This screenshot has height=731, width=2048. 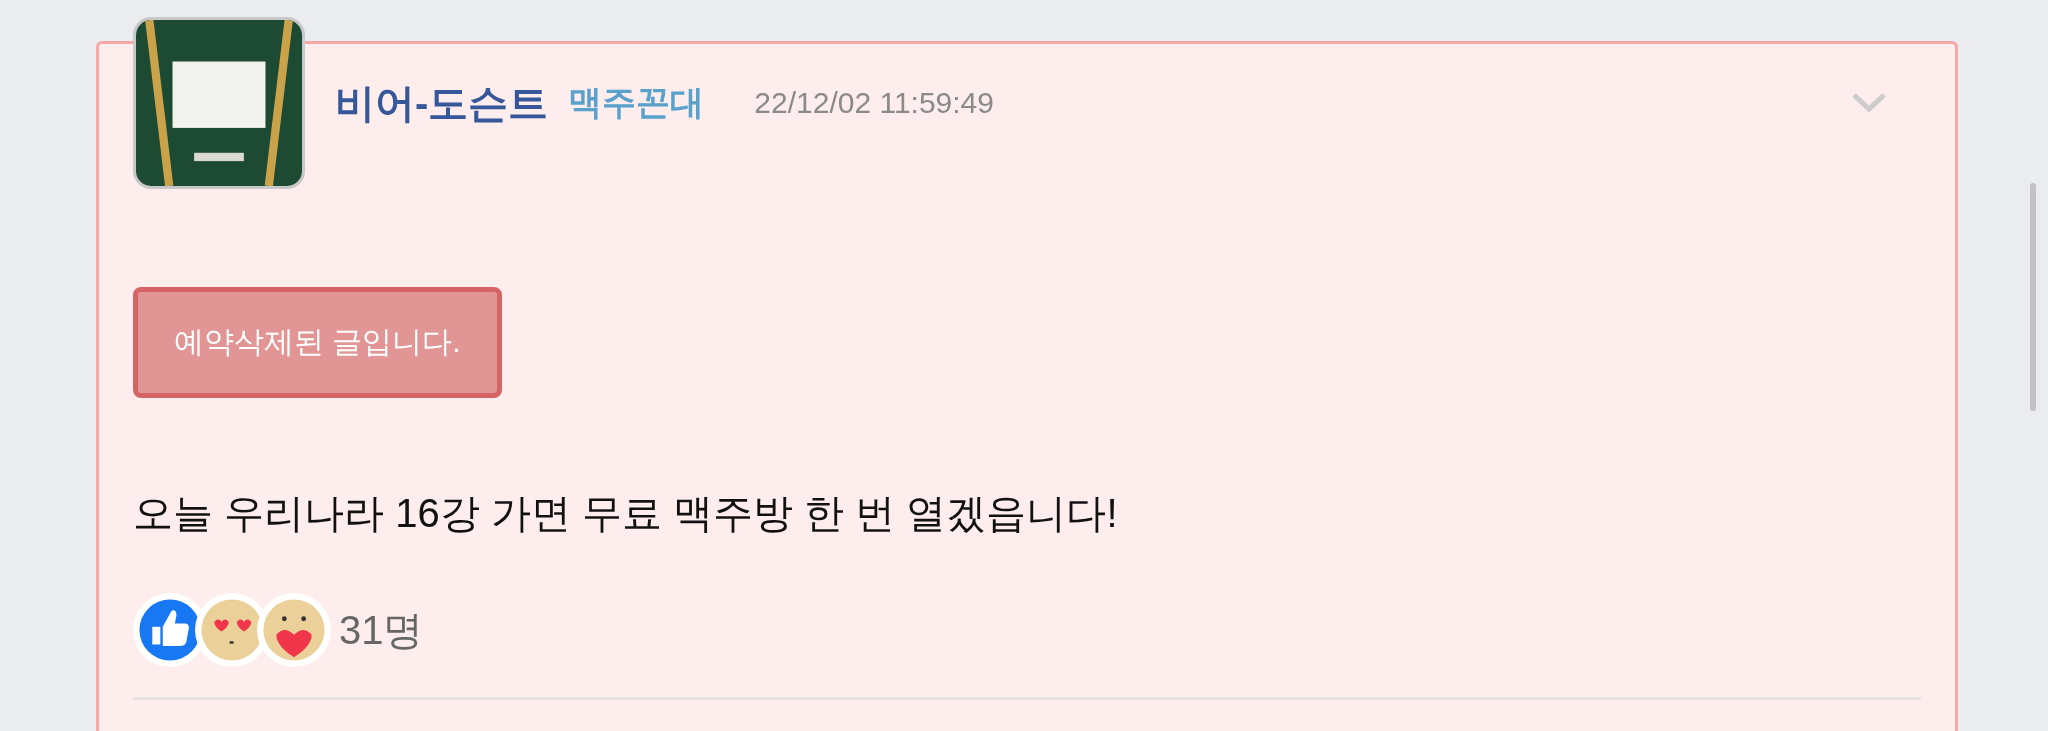 What do you see at coordinates (317, 342) in the screenshot?
I see `deleted-notice: 예약삭제된 글입니다.` at bounding box center [317, 342].